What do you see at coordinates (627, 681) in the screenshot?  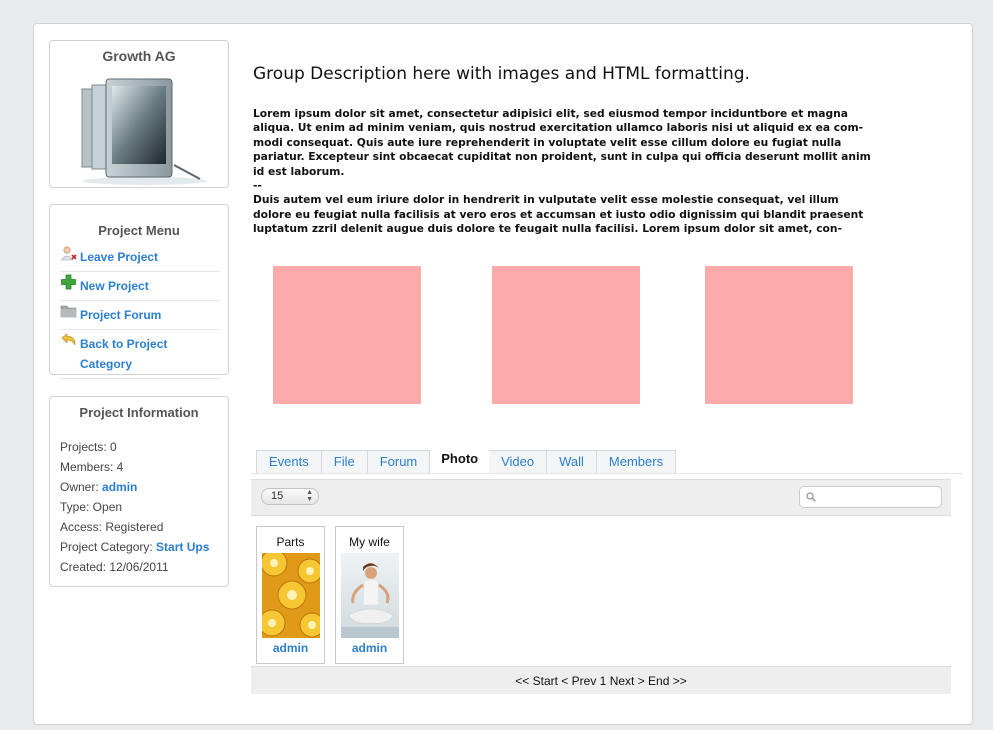 I see `pager-next: Next >` at bounding box center [627, 681].